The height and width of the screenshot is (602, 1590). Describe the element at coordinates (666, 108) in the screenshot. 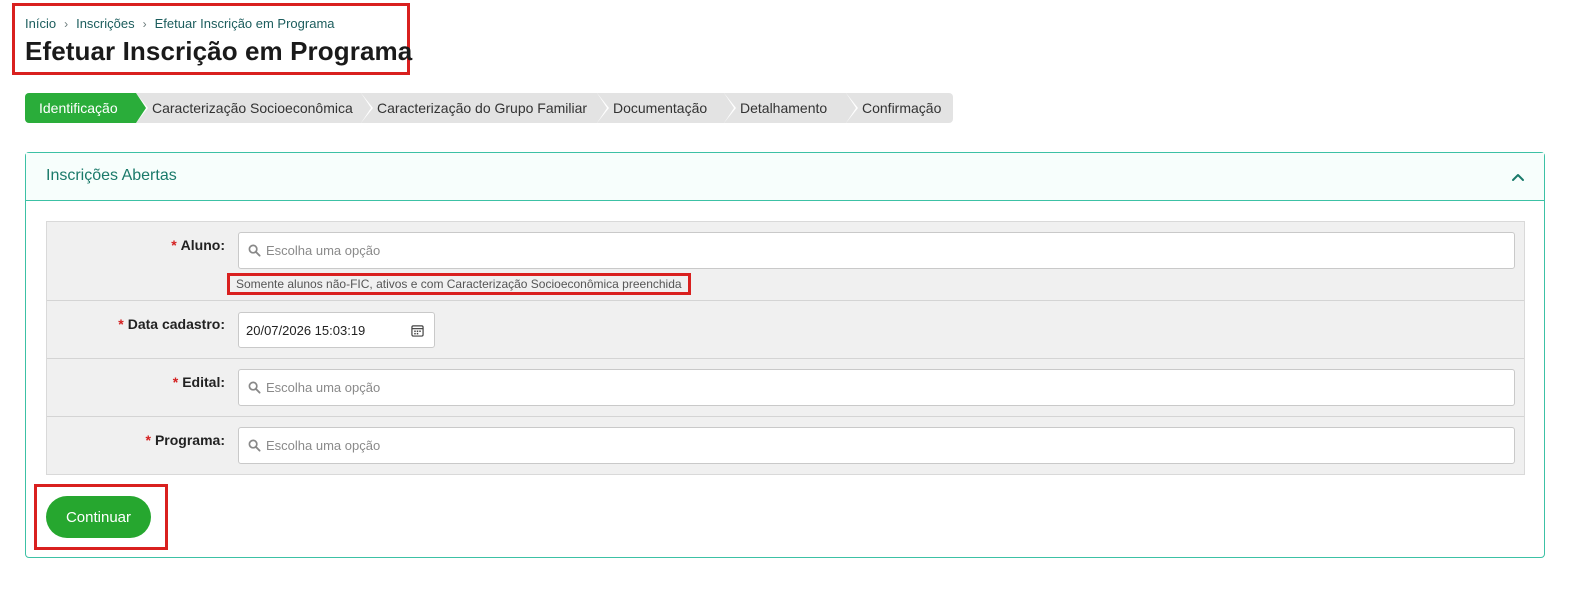

I see `step-documentacao: Documentação` at that location.